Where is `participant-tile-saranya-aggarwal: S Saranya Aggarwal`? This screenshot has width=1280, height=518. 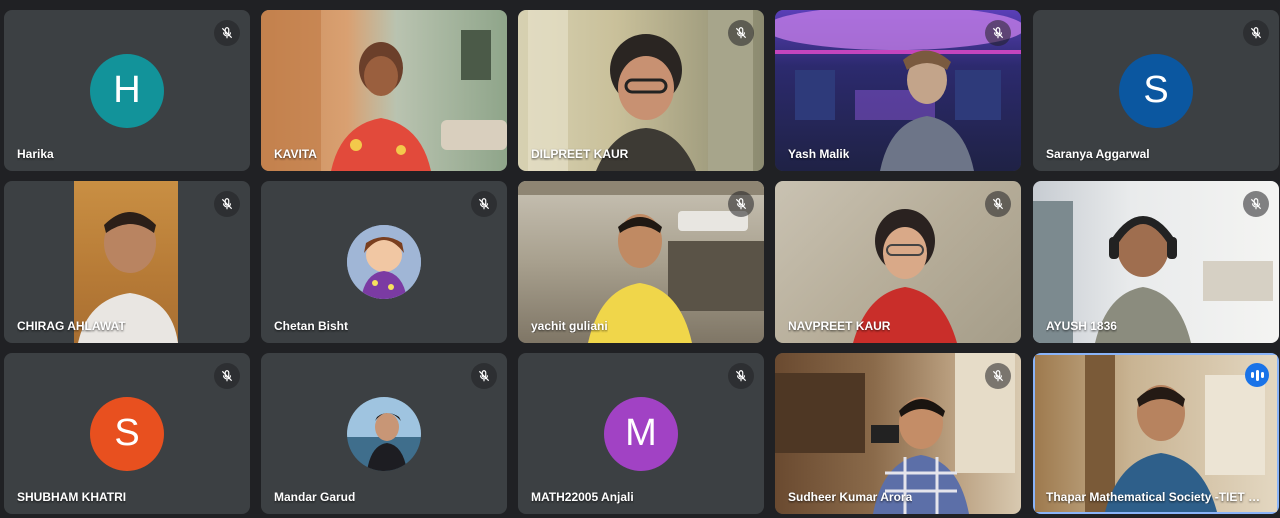
participant-tile-saranya-aggarwal: S Saranya Aggarwal is located at coordinates (1156, 90).